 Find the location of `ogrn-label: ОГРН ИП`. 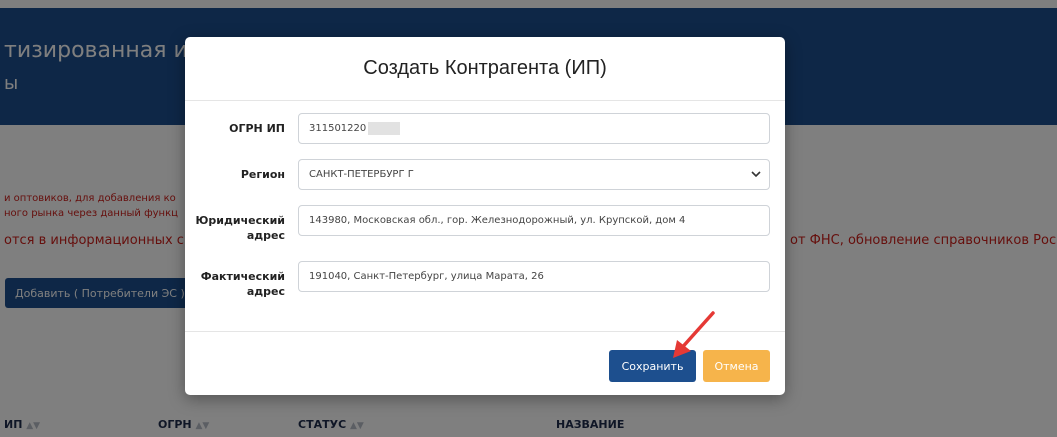

ogrn-label: ОГРН ИП is located at coordinates (257, 128).